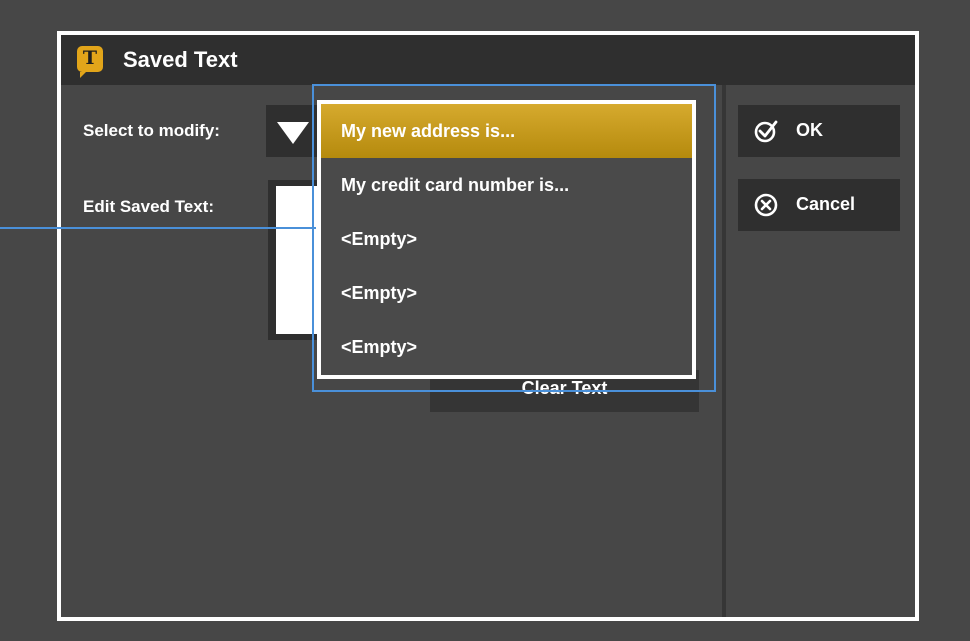 This screenshot has width=970, height=641. I want to click on dropdown-arrow-icon, so click(293, 133).